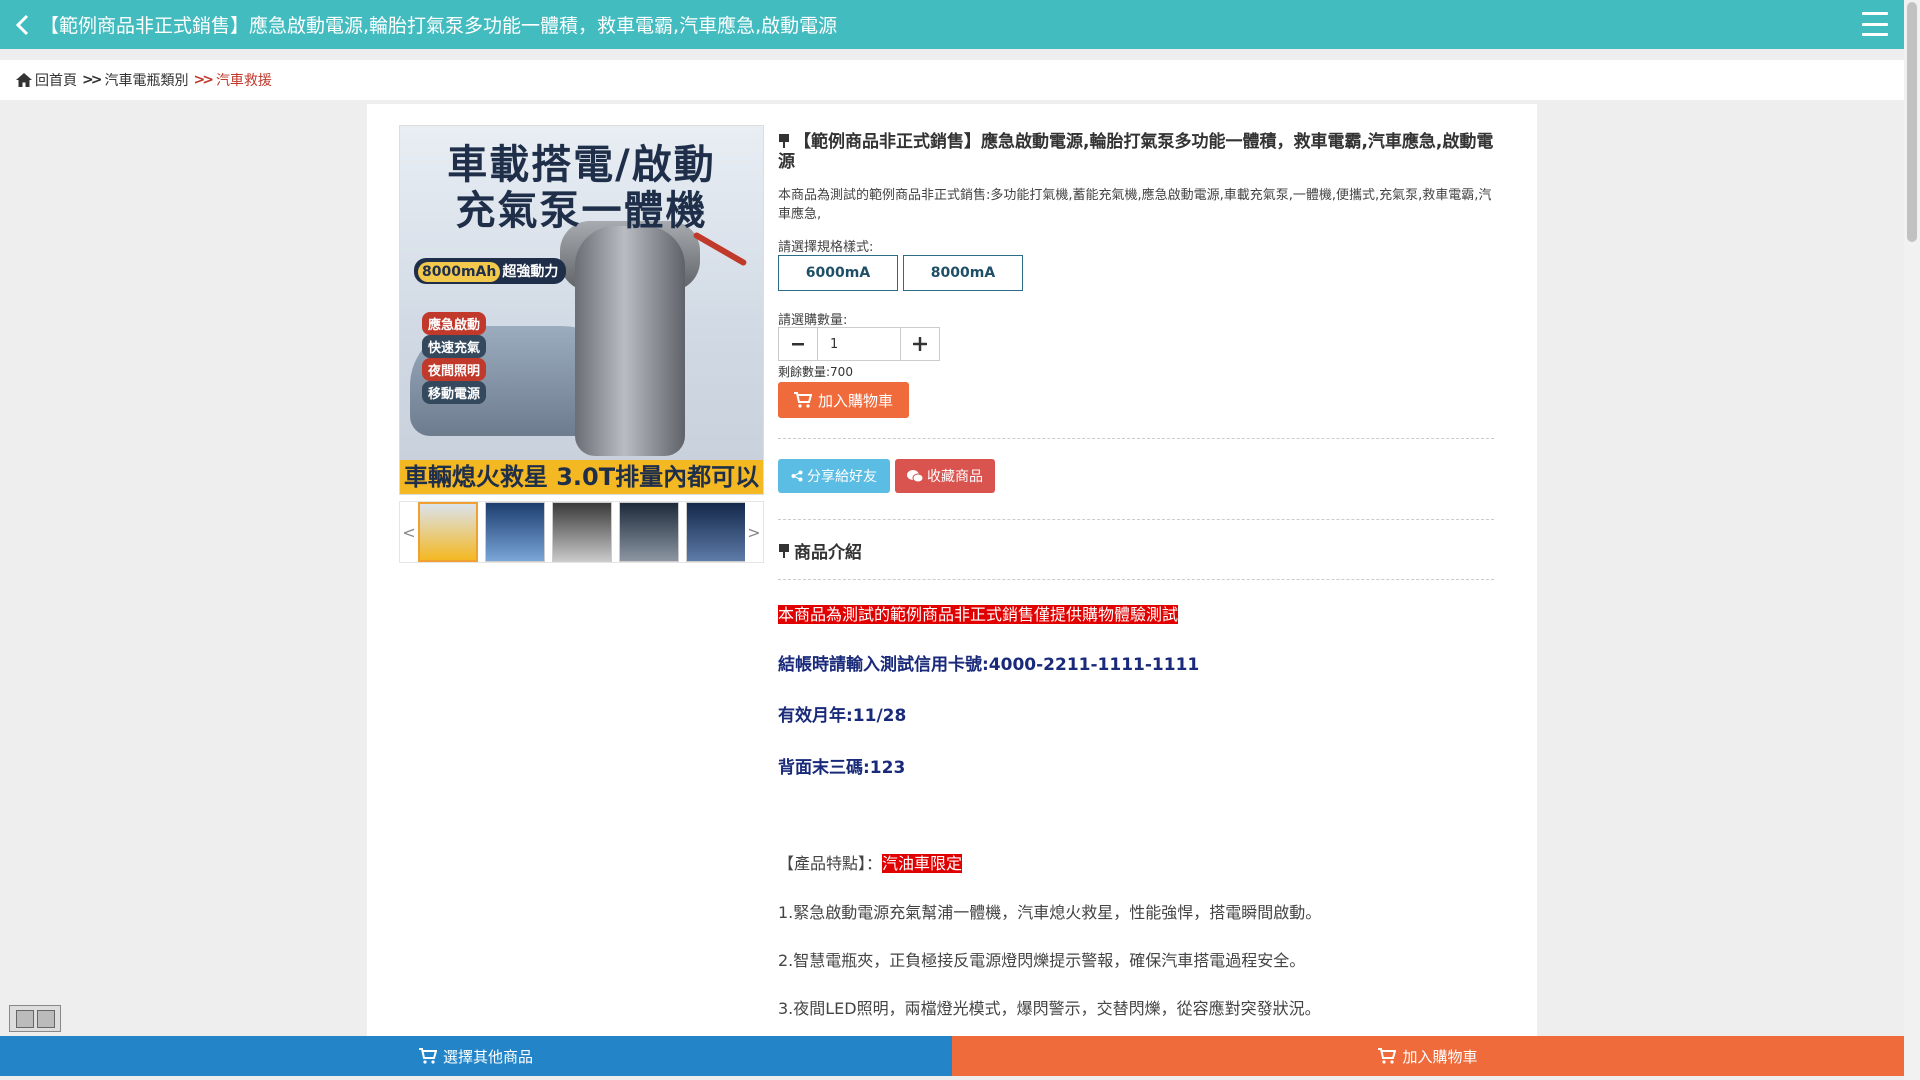 The image size is (1920, 1080). What do you see at coordinates (815, 372) in the screenshot?
I see `stock-count: 剩餘數量:700` at bounding box center [815, 372].